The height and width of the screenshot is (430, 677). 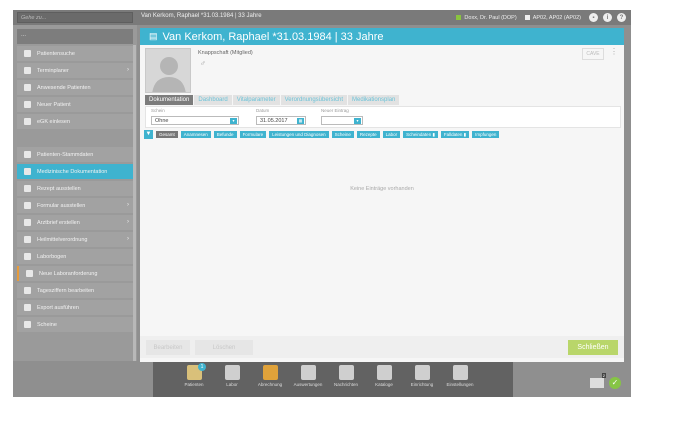 I want to click on filter-chip: Falldaten ▮, so click(x=455, y=134).